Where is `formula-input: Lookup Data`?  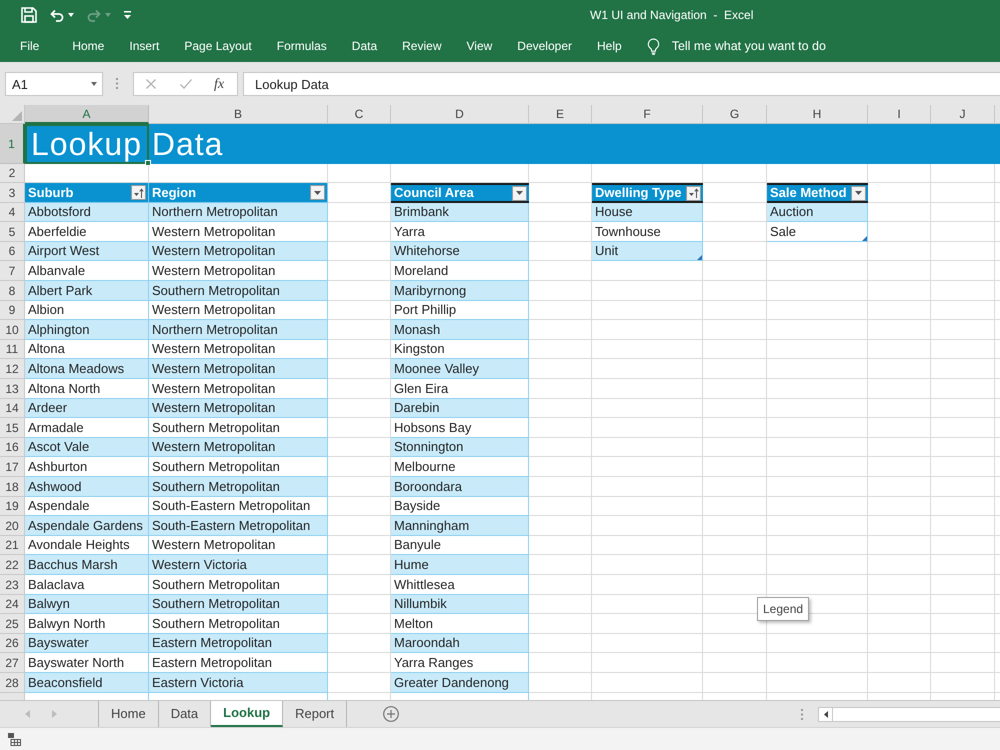
formula-input: Lookup Data is located at coordinates (621, 84).